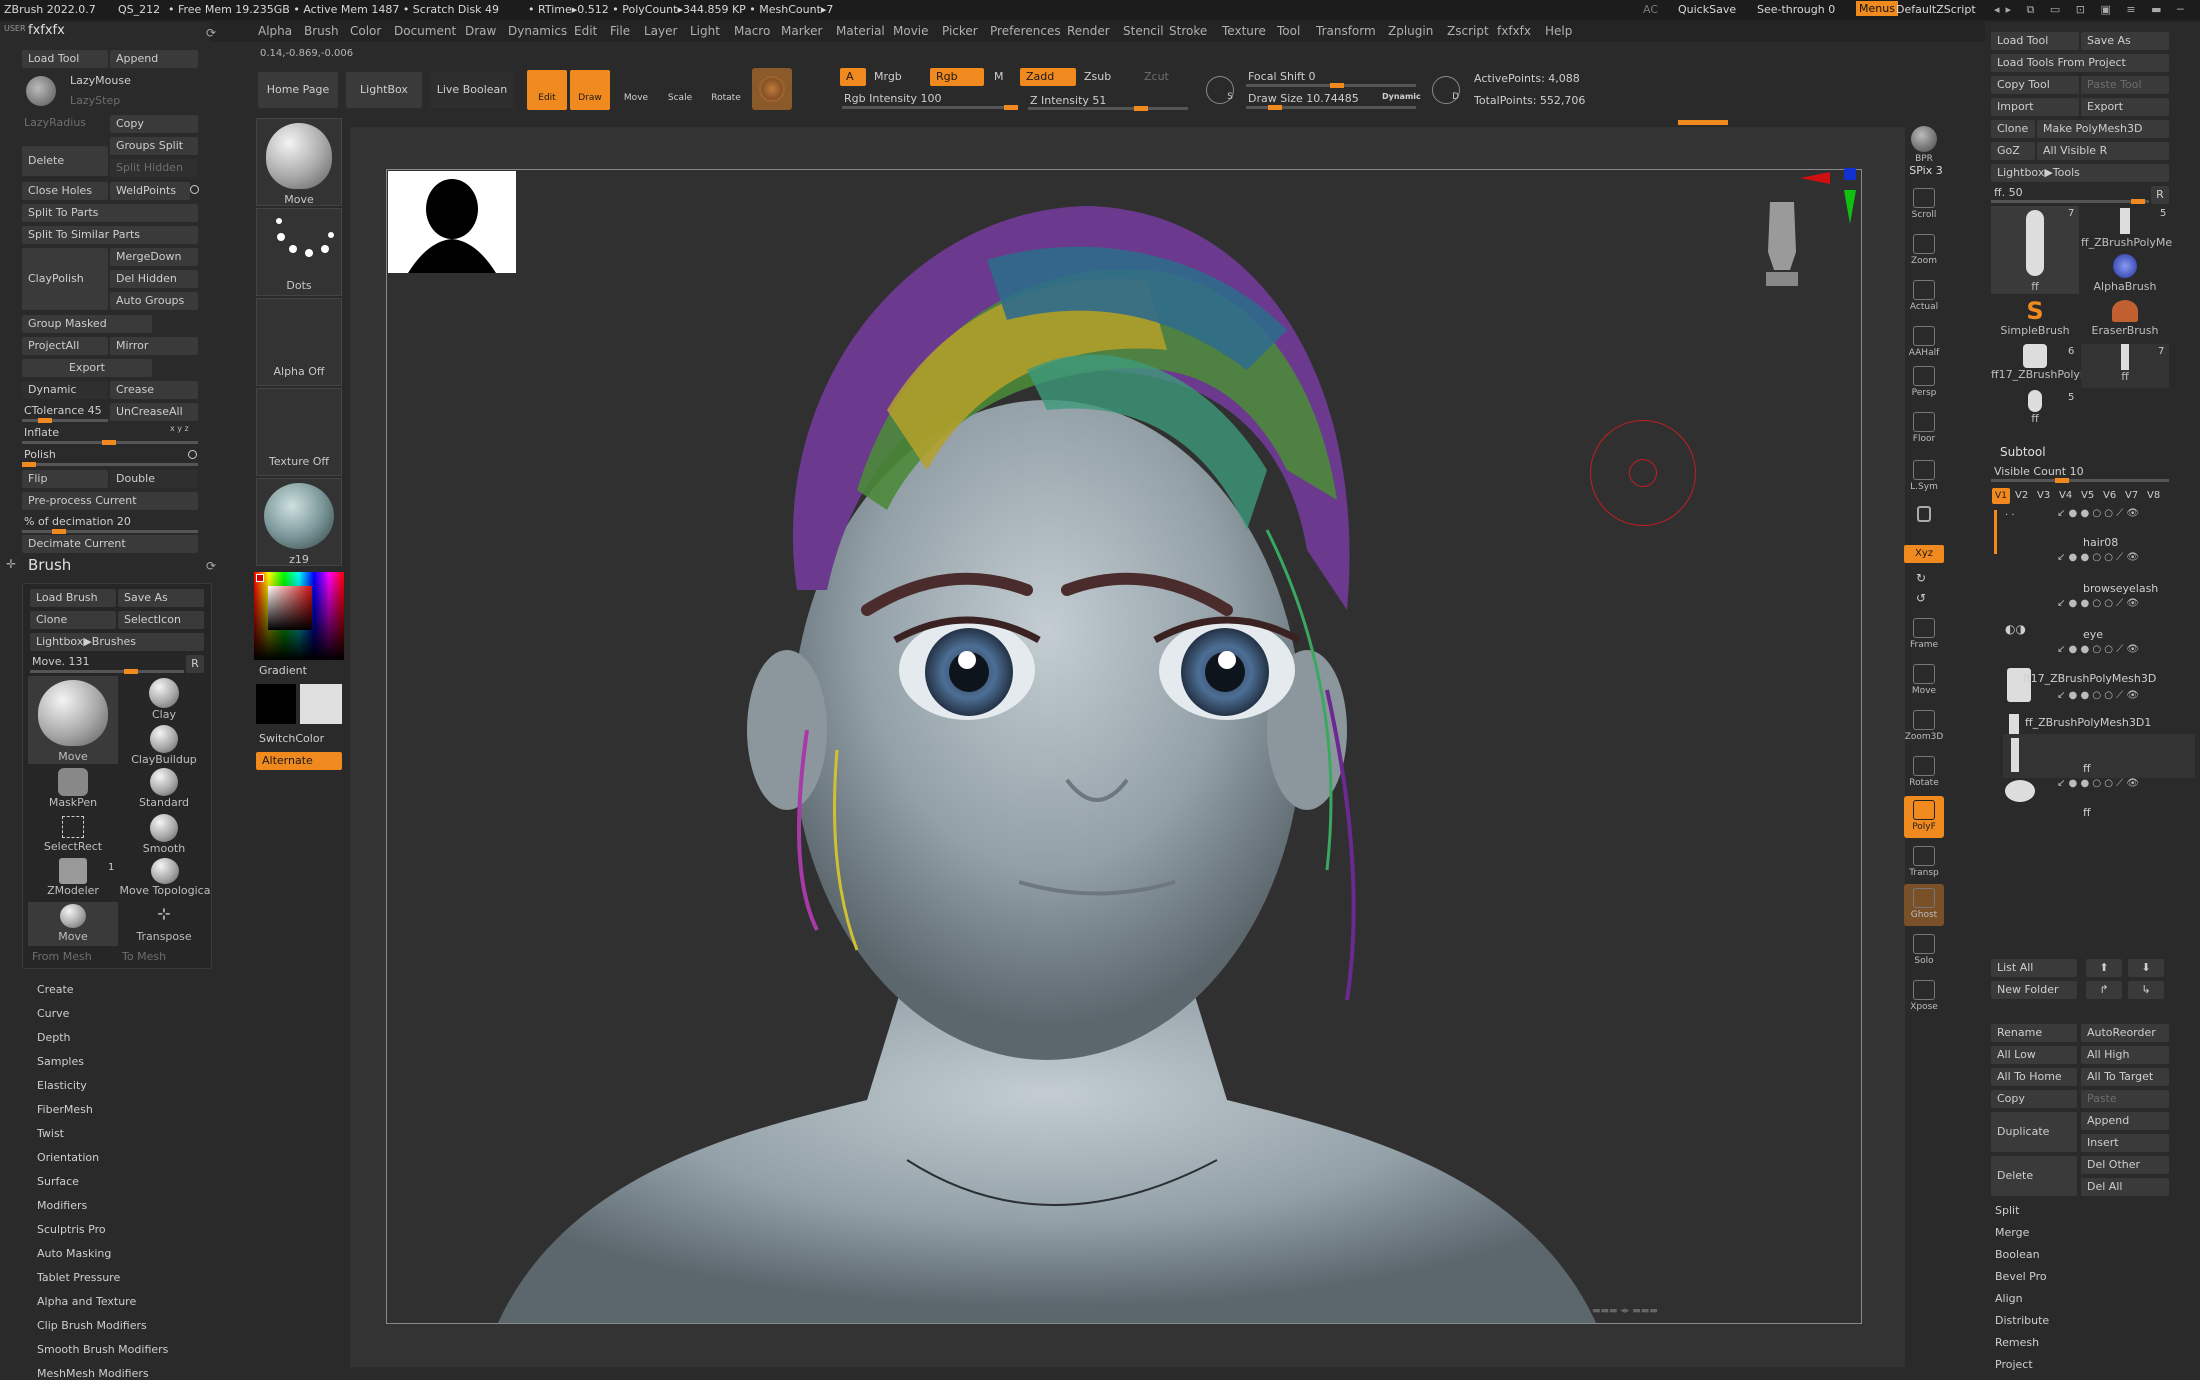 This screenshot has height=1380, width=2200. I want to click on lazystep-slider: LazyStep, so click(95, 100).